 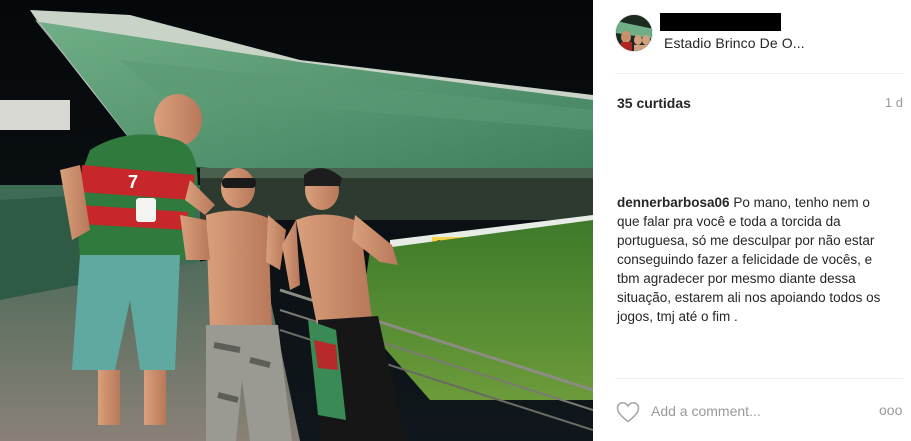 What do you see at coordinates (133, 182) in the screenshot?
I see `jersey-number: 7` at bounding box center [133, 182].